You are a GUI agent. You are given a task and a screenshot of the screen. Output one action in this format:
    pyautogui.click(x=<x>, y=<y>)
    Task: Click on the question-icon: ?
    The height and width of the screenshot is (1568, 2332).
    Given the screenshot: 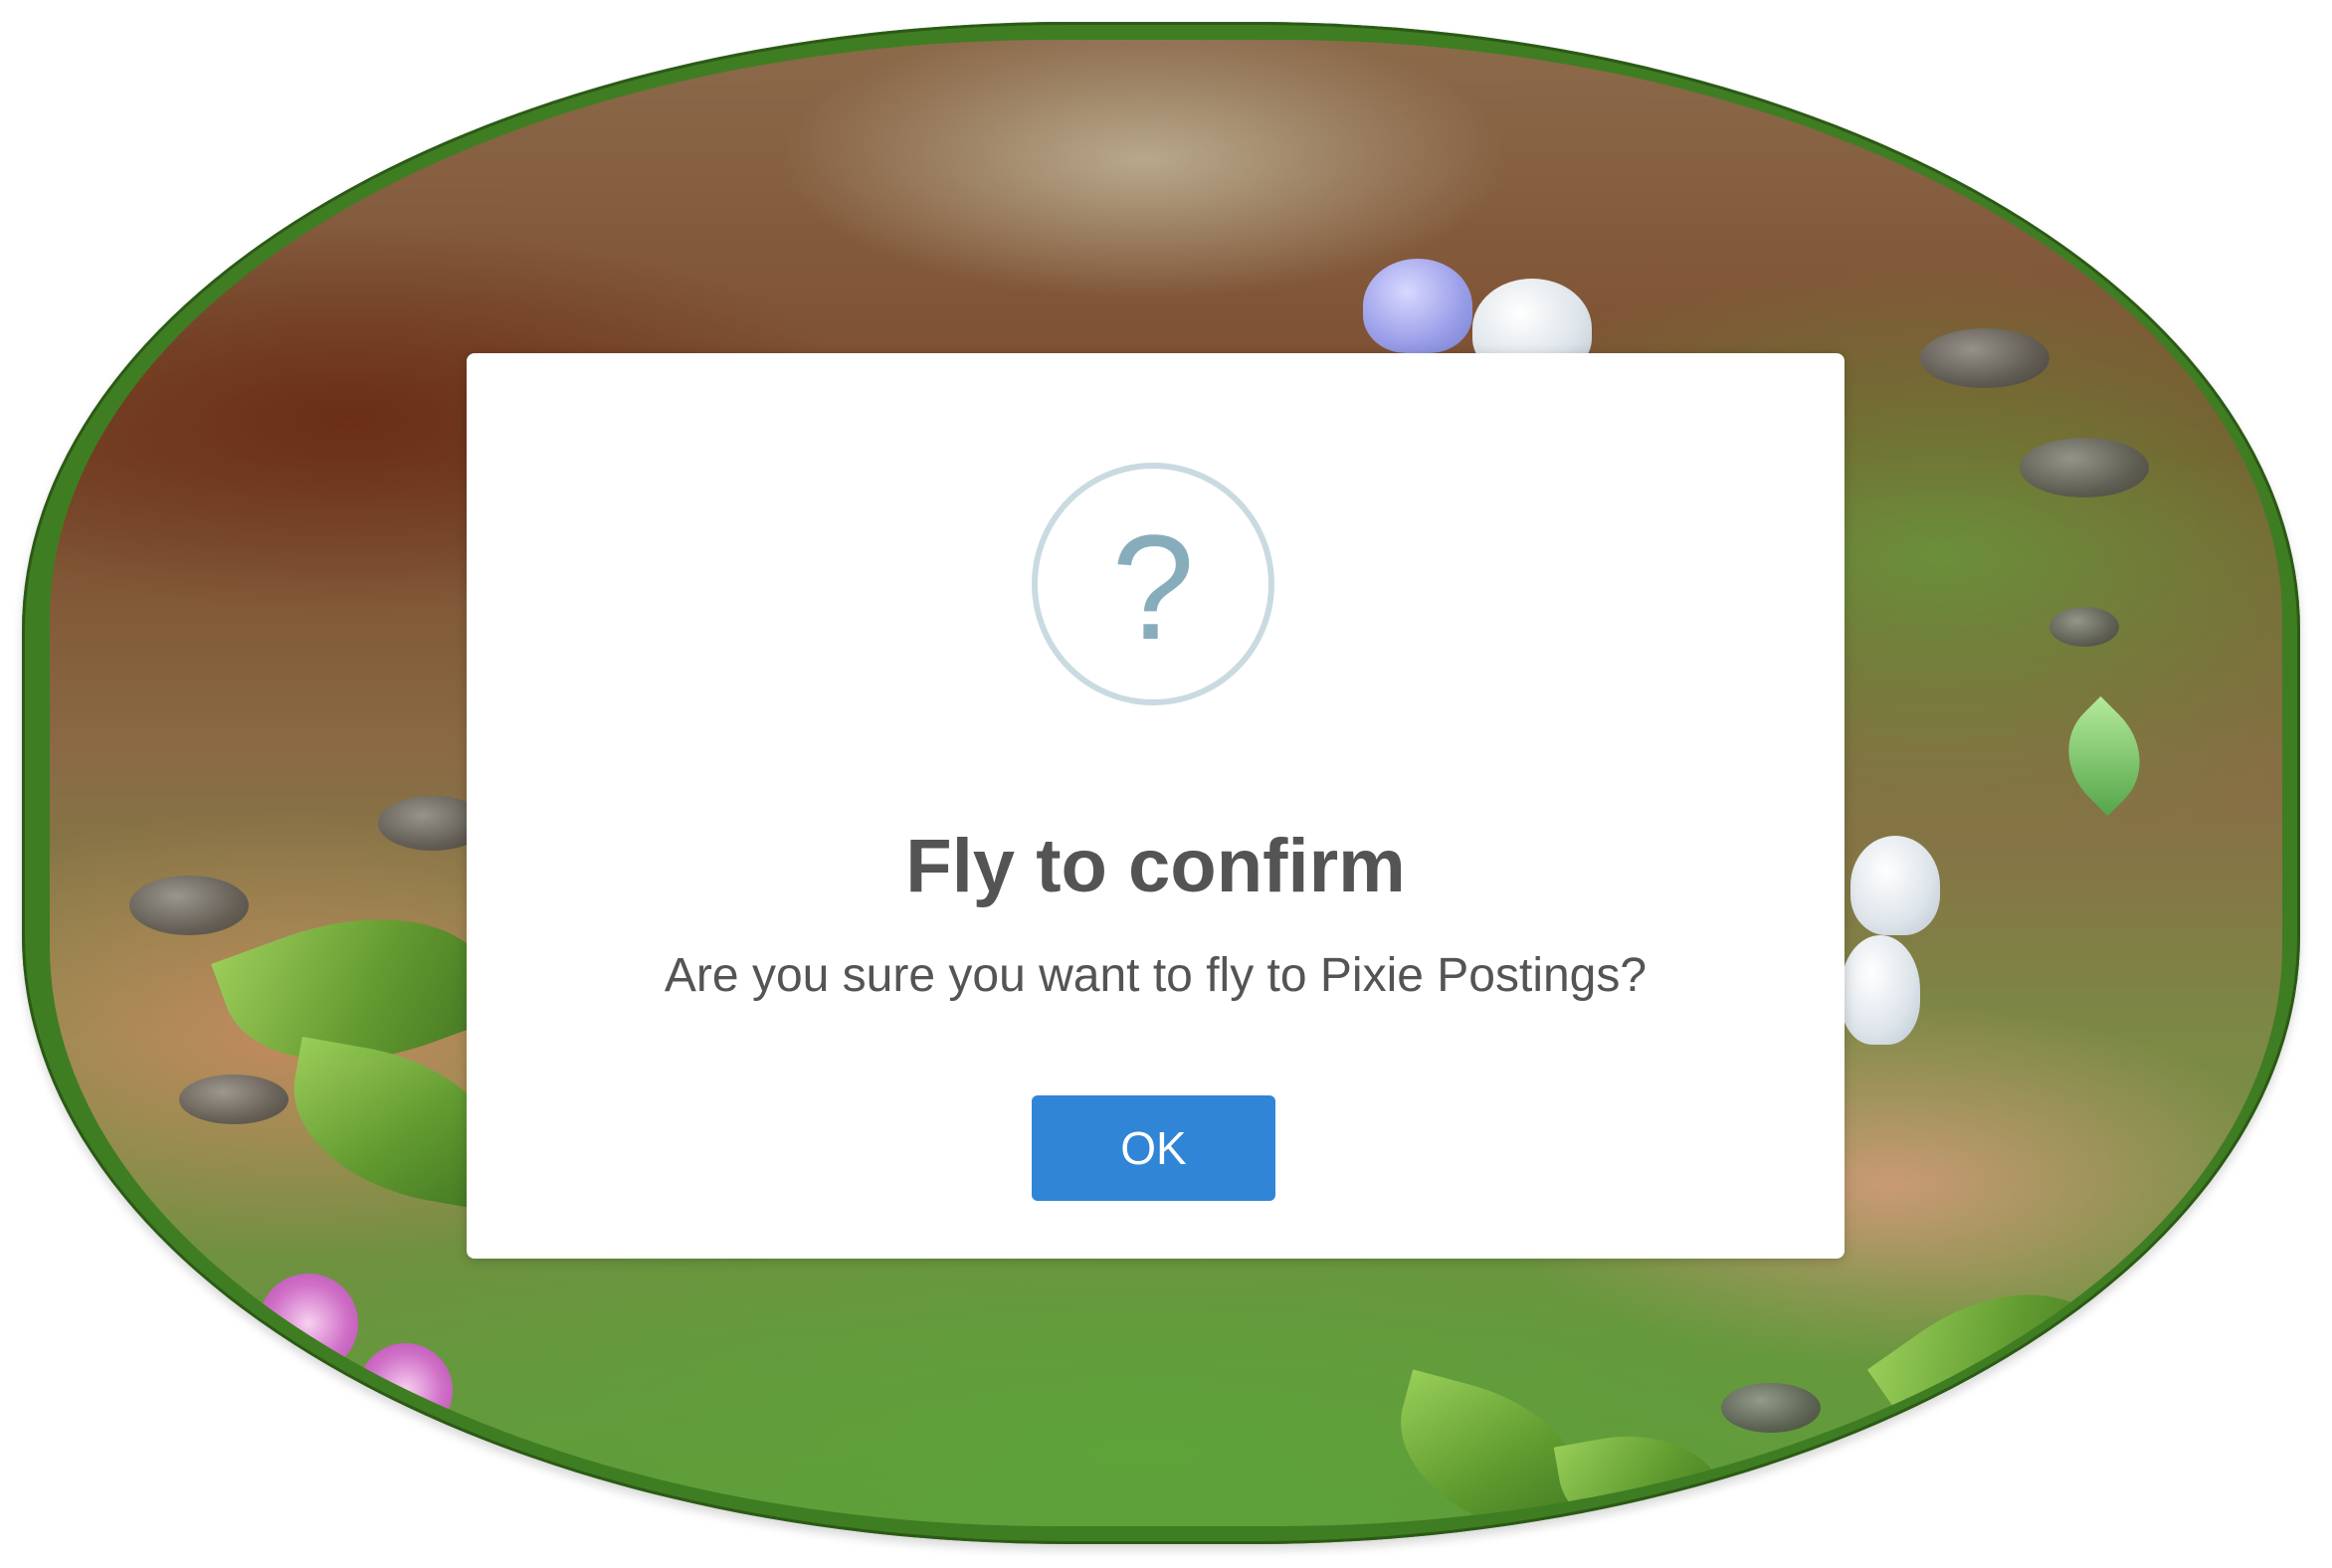 What is the action you would take?
    pyautogui.click(x=1153, y=584)
    